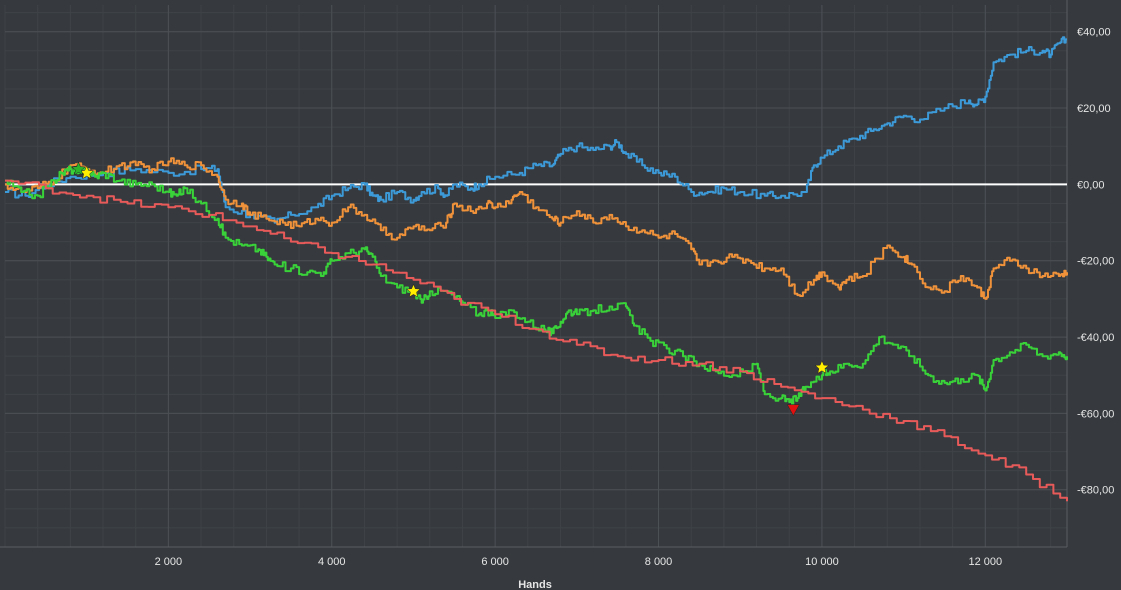 The width and height of the screenshot is (1121, 590). Describe the element at coordinates (1094, 109) in the screenshot. I see `y-tick-label: €20,00` at that location.